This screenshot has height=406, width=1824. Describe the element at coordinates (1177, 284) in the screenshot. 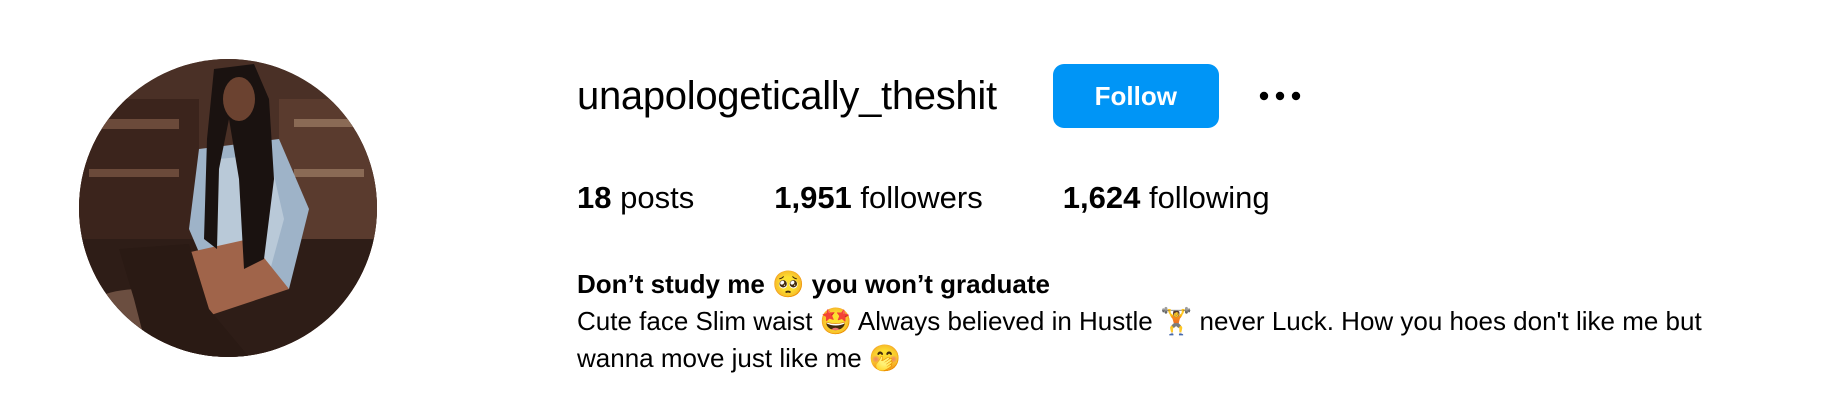

I see `bio-name: Don’t study me 🥺 you won’t graduate` at that location.